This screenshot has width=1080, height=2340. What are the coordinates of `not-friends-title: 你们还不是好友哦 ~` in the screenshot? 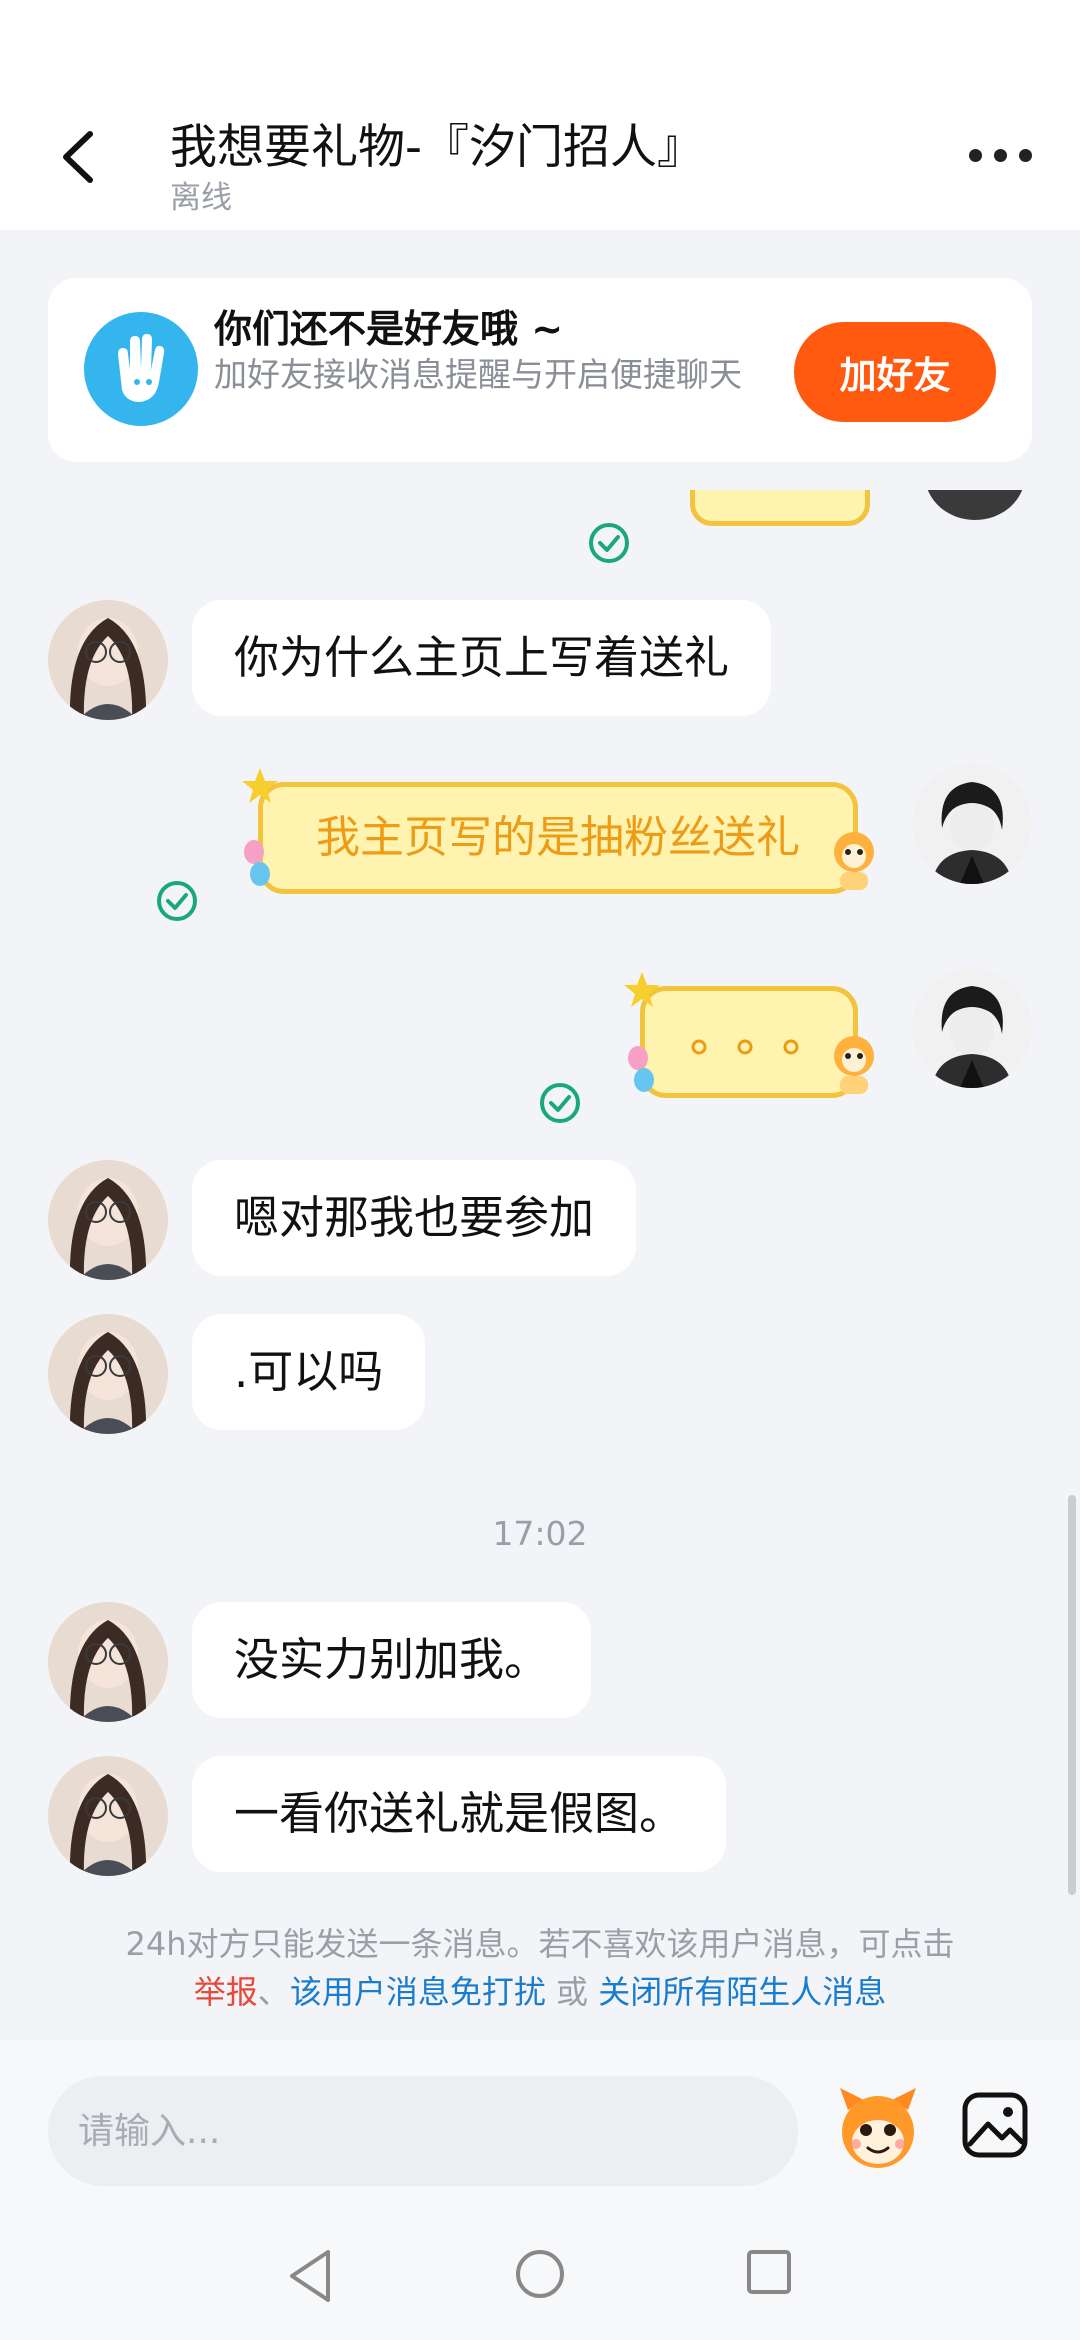 It's located at (389, 329).